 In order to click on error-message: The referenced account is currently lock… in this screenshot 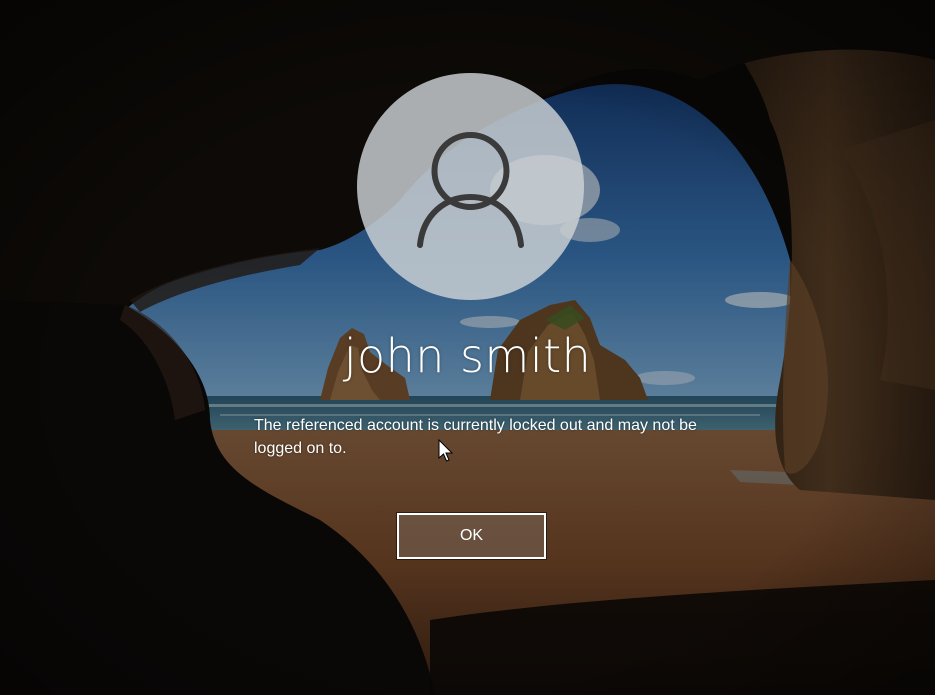, I will do `click(475, 437)`.